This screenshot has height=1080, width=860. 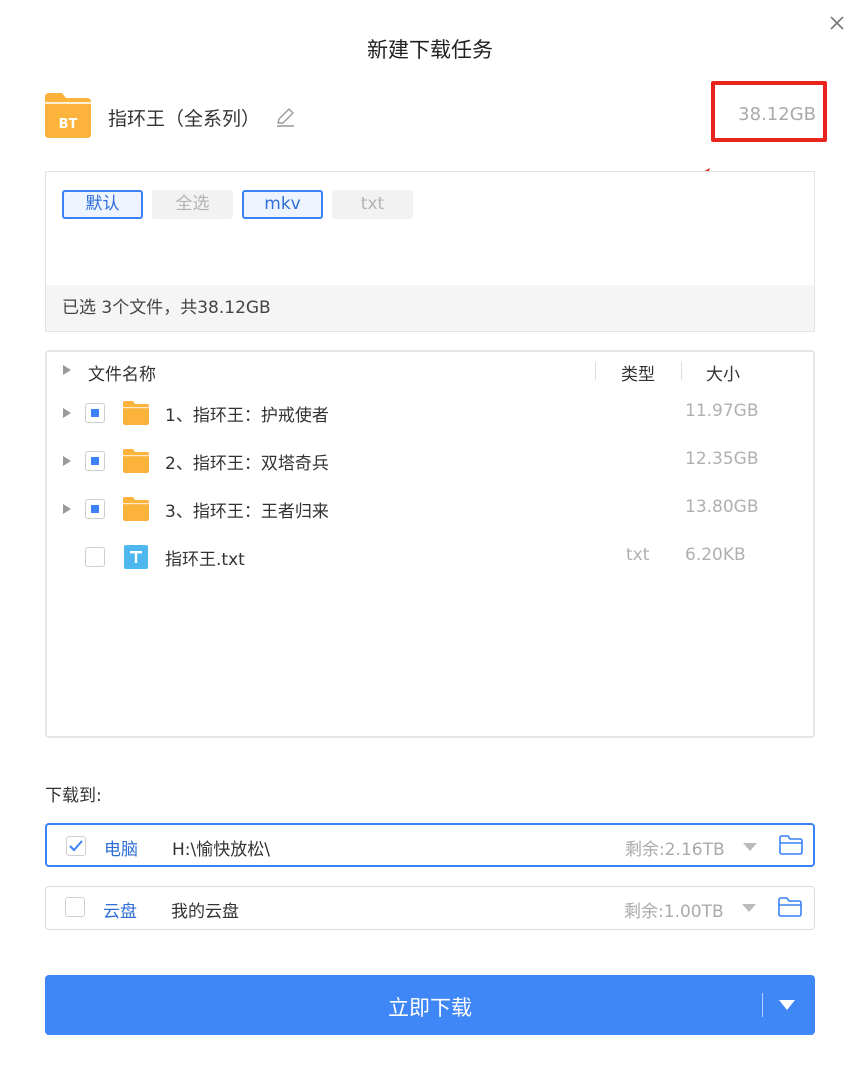 I want to click on download-now-button: 立即下载, so click(x=430, y=1005).